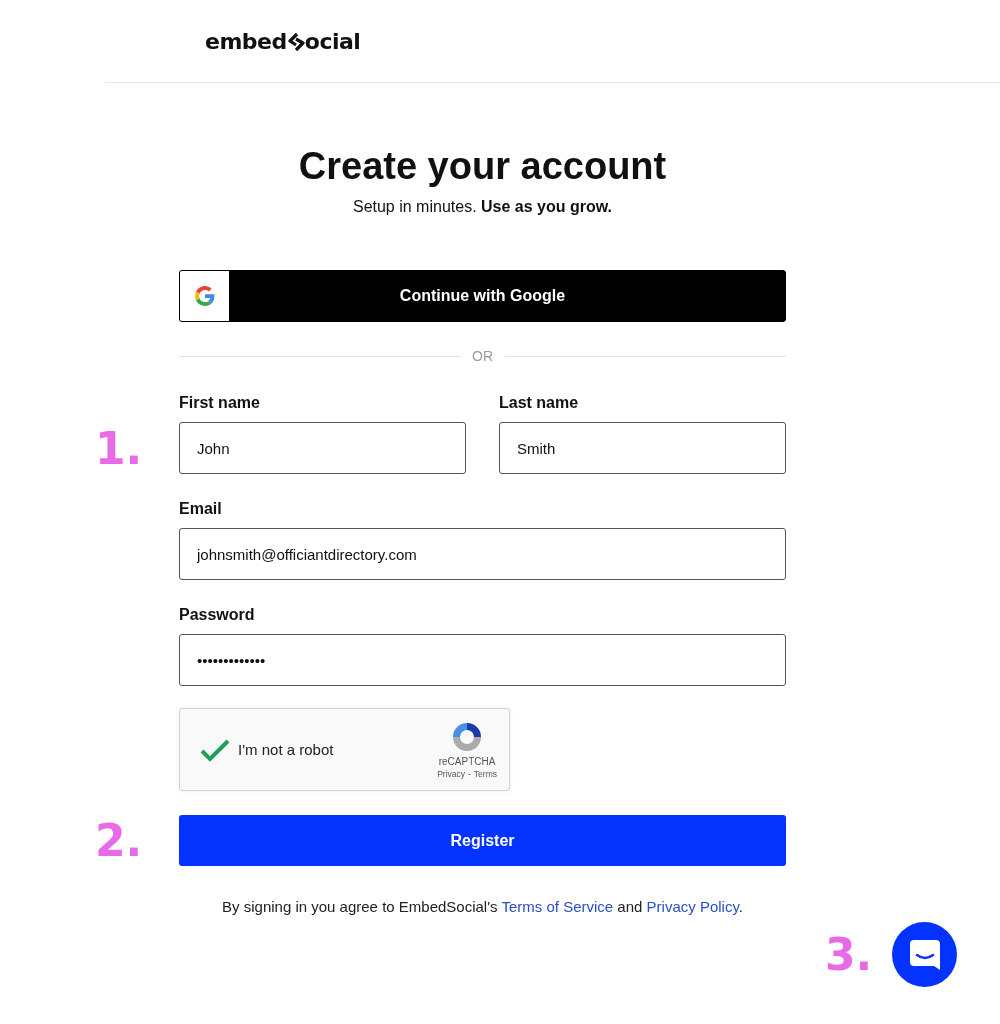  Describe the element at coordinates (557, 906) in the screenshot. I see `terms-link: Terms of Service` at that location.